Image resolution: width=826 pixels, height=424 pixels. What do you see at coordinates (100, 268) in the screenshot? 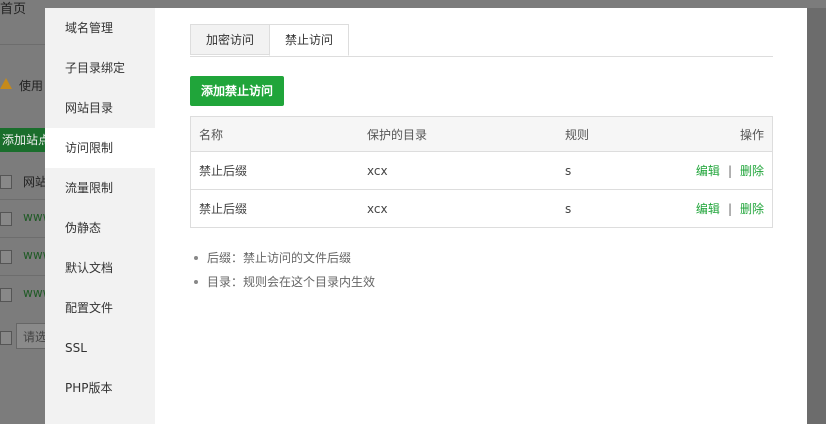
I see `sidebar-item-default-doc: 默认文档` at bounding box center [100, 268].